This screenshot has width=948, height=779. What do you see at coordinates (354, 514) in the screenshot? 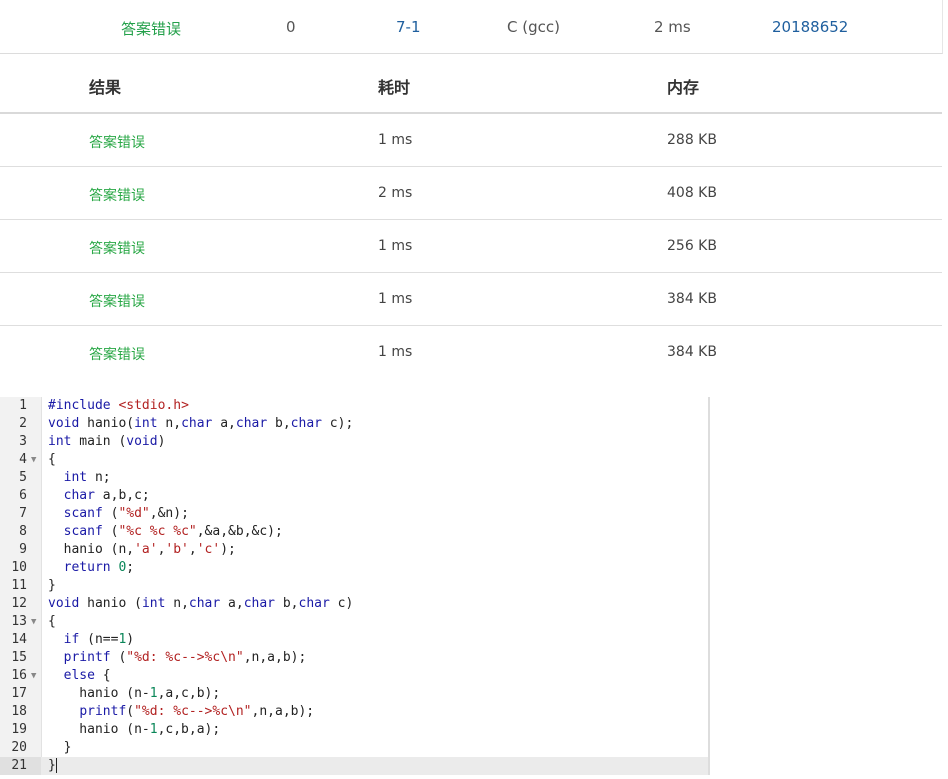
I see `code-line: 7 scanf ("%d",&n);` at bounding box center [354, 514].